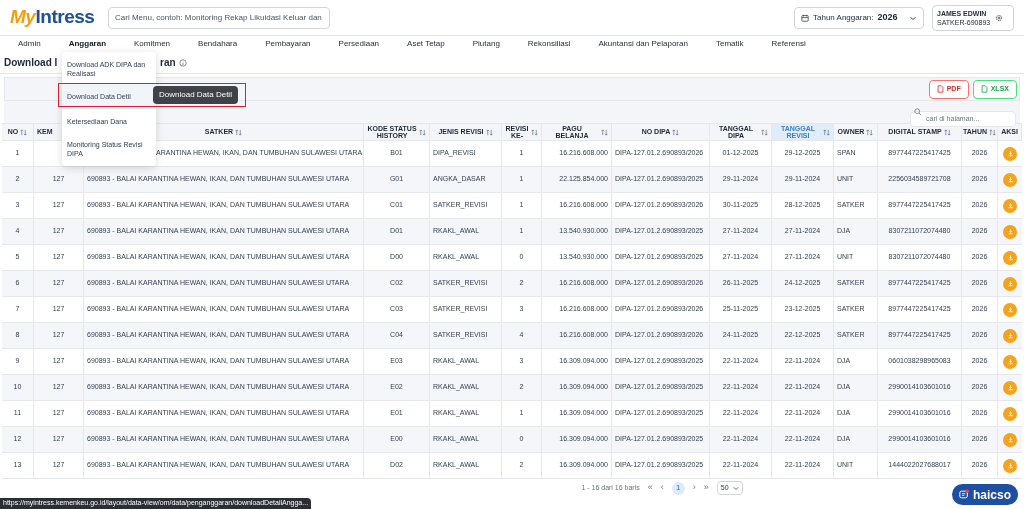 The height and width of the screenshot is (509, 1024). What do you see at coordinates (359, 44) in the screenshot?
I see `menu-tab: Persediaan` at bounding box center [359, 44].